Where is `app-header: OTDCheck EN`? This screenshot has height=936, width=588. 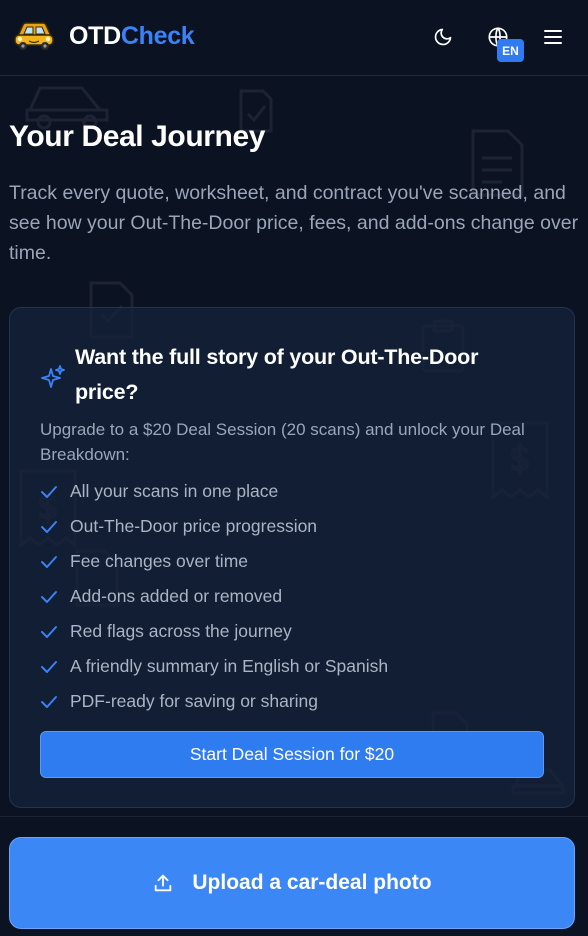
app-header: OTDCheck EN is located at coordinates (294, 38).